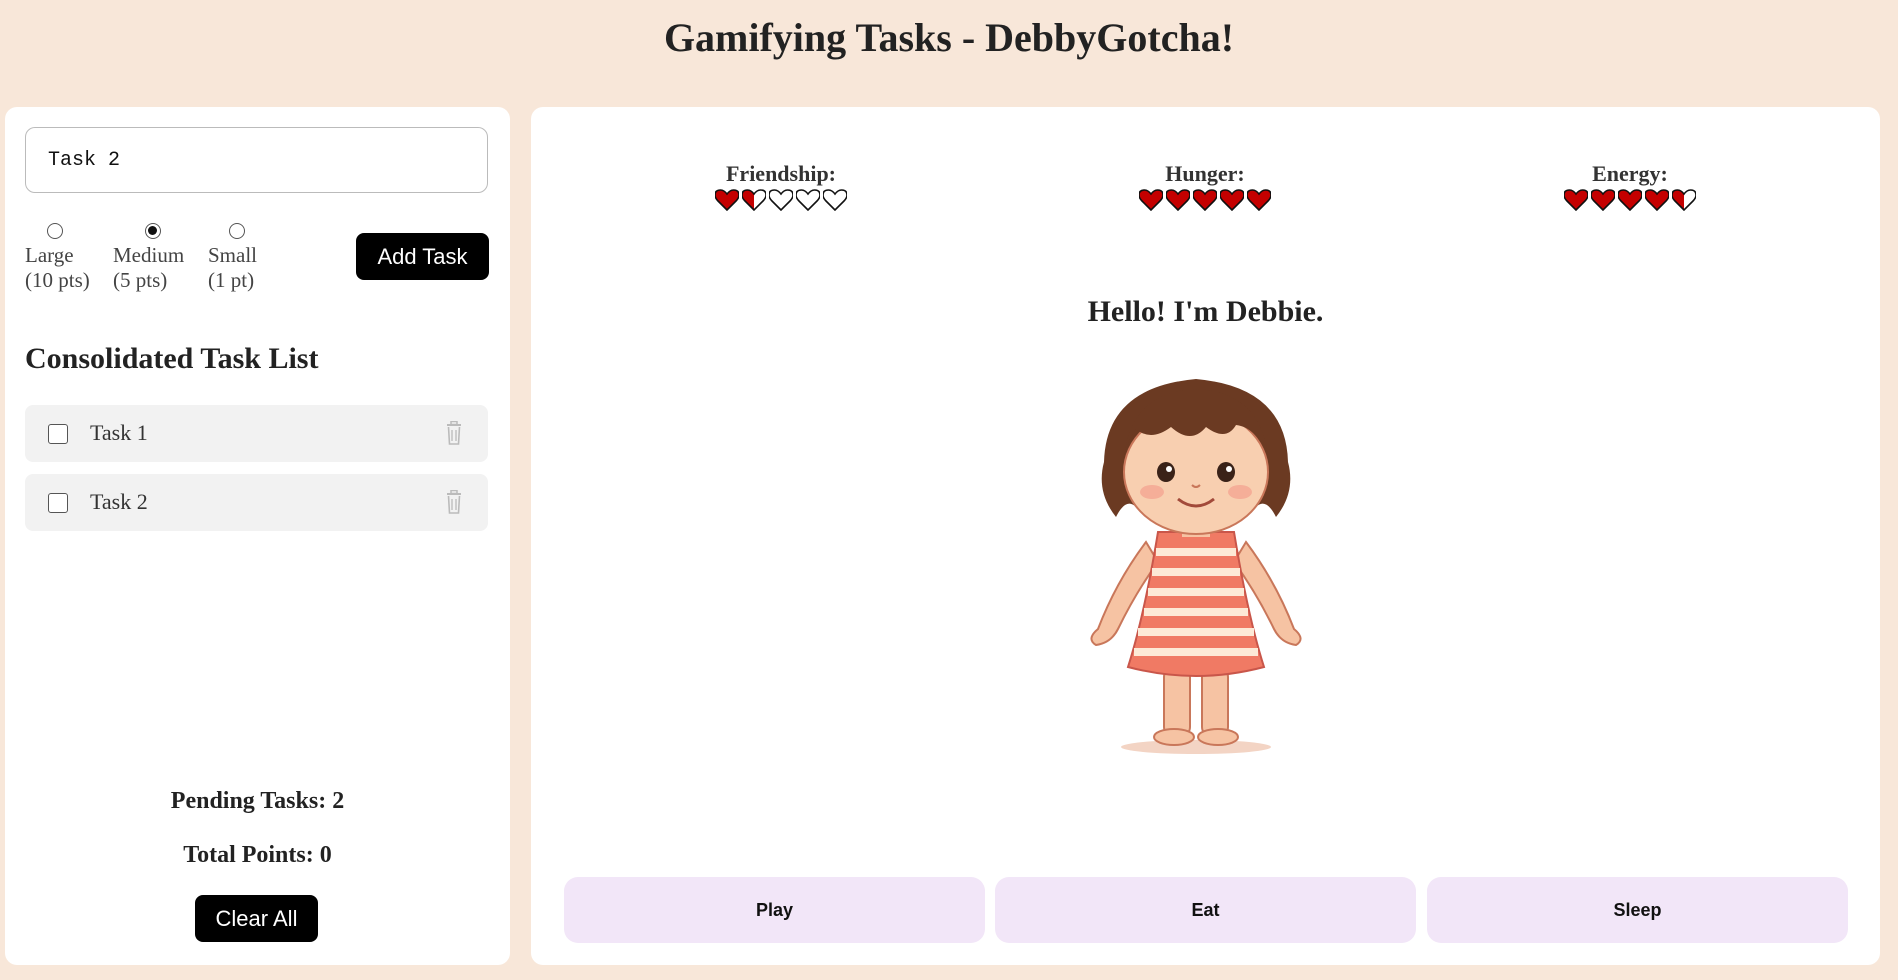 The width and height of the screenshot is (1898, 980). Describe the element at coordinates (949, 37) in the screenshot. I see `page-title: Gamifying Tasks - DebbyGotcha!` at that location.